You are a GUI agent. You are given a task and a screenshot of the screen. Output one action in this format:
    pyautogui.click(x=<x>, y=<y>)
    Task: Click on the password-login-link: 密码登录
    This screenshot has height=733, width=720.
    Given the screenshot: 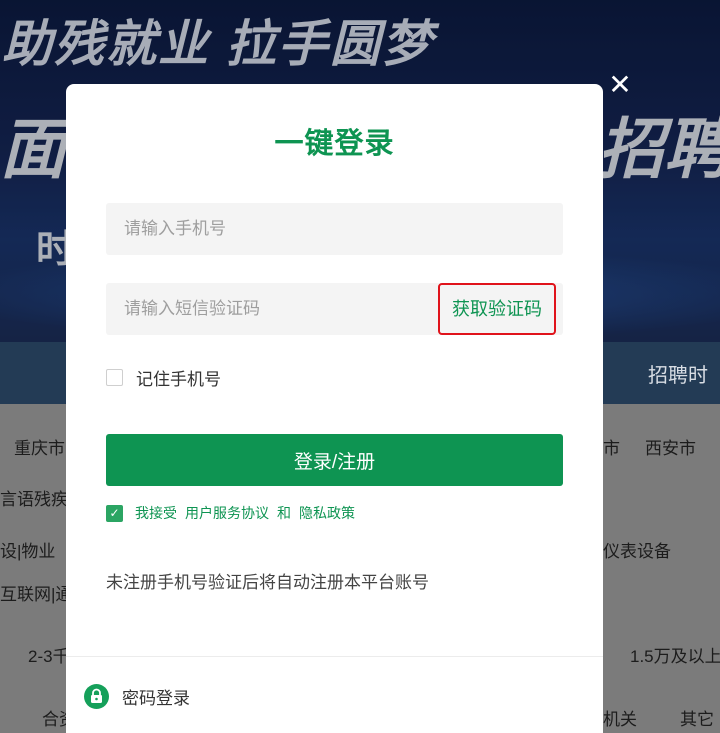 What is the action you would take?
    pyautogui.click(x=137, y=696)
    